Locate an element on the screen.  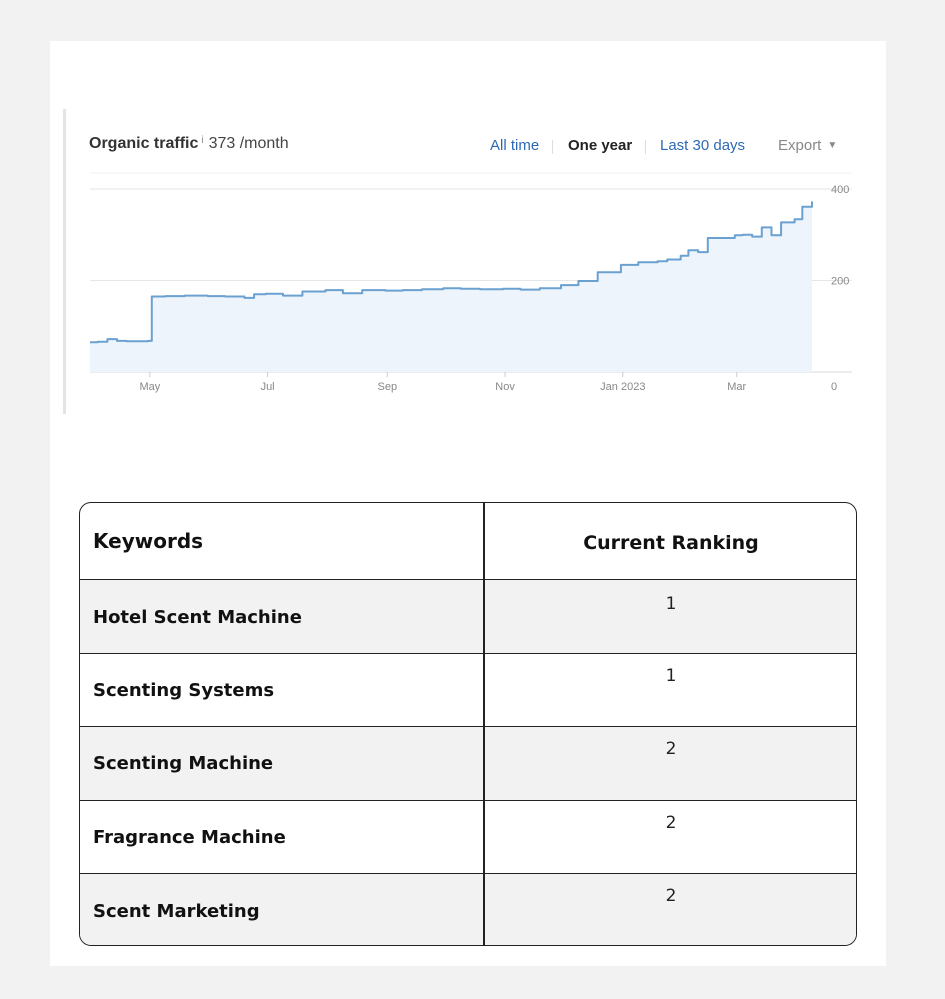
table-row: Scenting Systems 1 is located at coordinates (468, 690).